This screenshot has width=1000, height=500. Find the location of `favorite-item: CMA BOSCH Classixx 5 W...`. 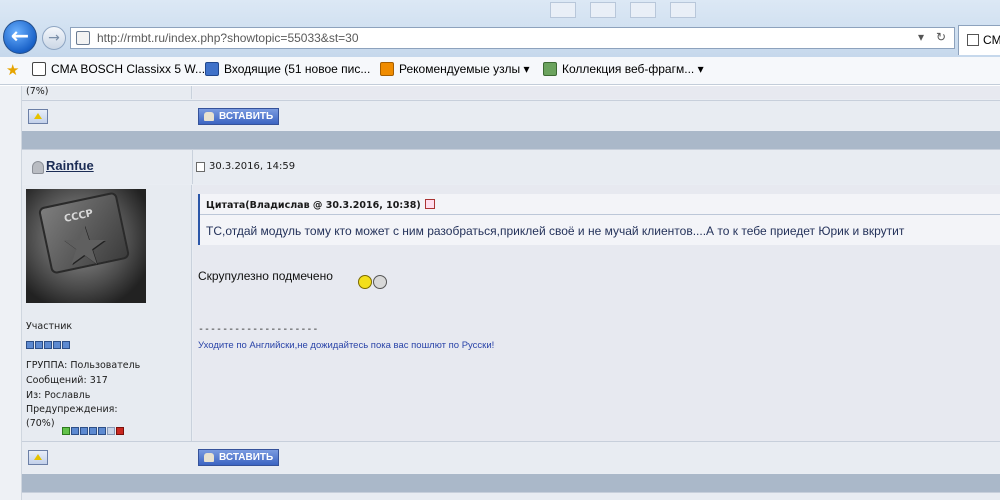

favorite-item: CMA BOSCH Classixx 5 W... is located at coordinates (118, 69).